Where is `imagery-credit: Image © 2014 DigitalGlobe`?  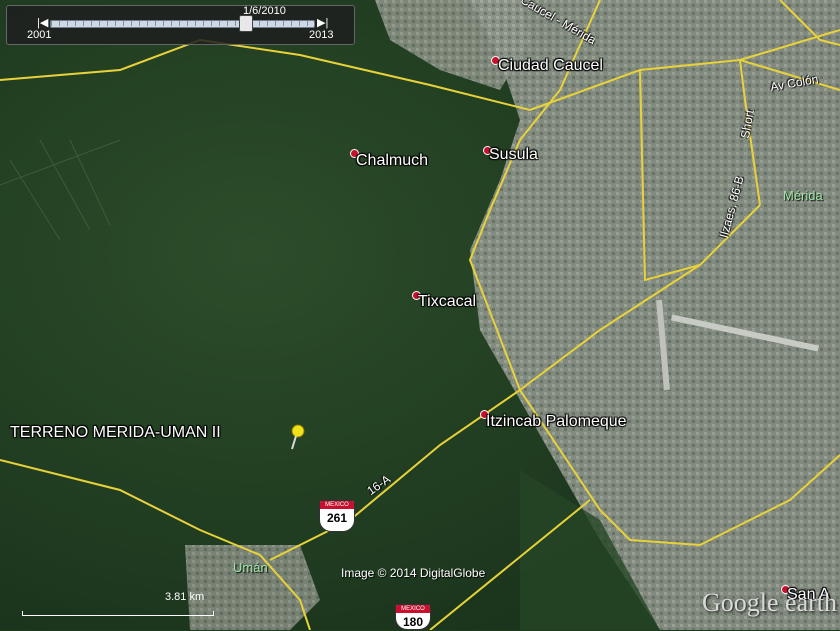 imagery-credit: Image © 2014 DigitalGlobe is located at coordinates (413, 573).